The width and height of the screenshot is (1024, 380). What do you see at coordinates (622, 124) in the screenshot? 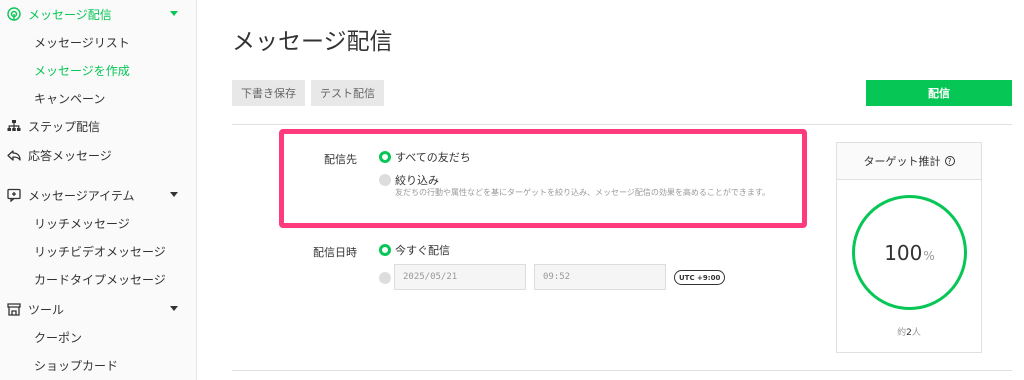
I see `divider` at bounding box center [622, 124].